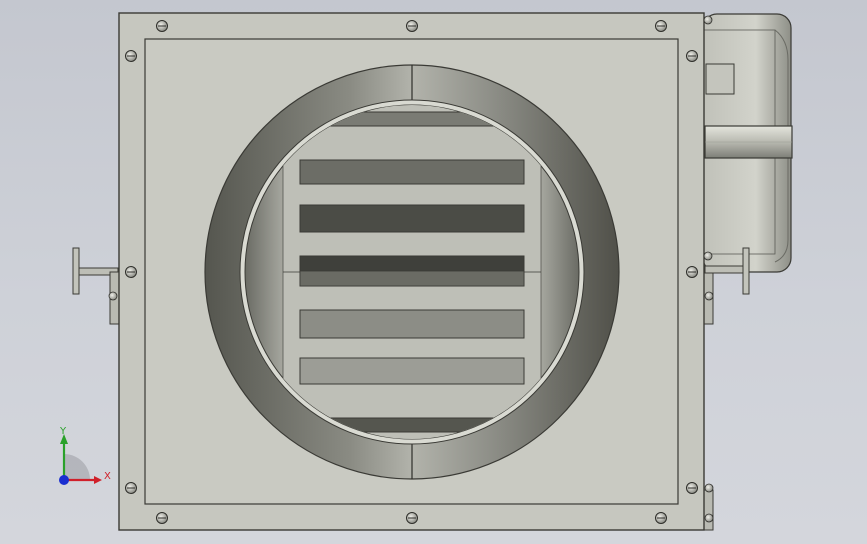 The width and height of the screenshot is (867, 544). I want to click on coordinate-triad-icon: Y X, so click(85, 455).